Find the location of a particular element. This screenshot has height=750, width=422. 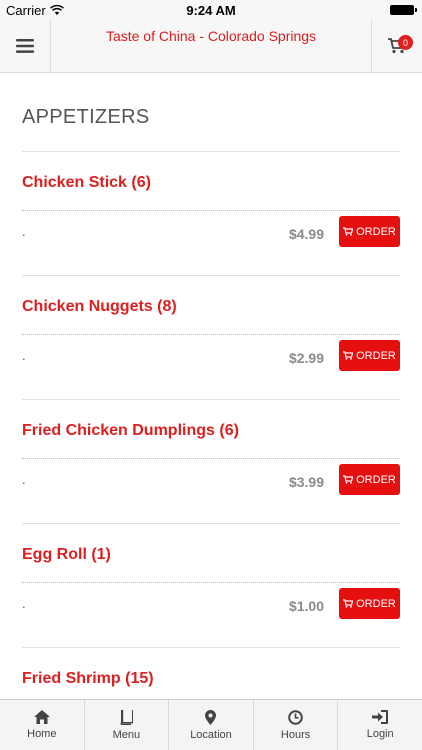

tab-menu: Menu is located at coordinates (127, 725).